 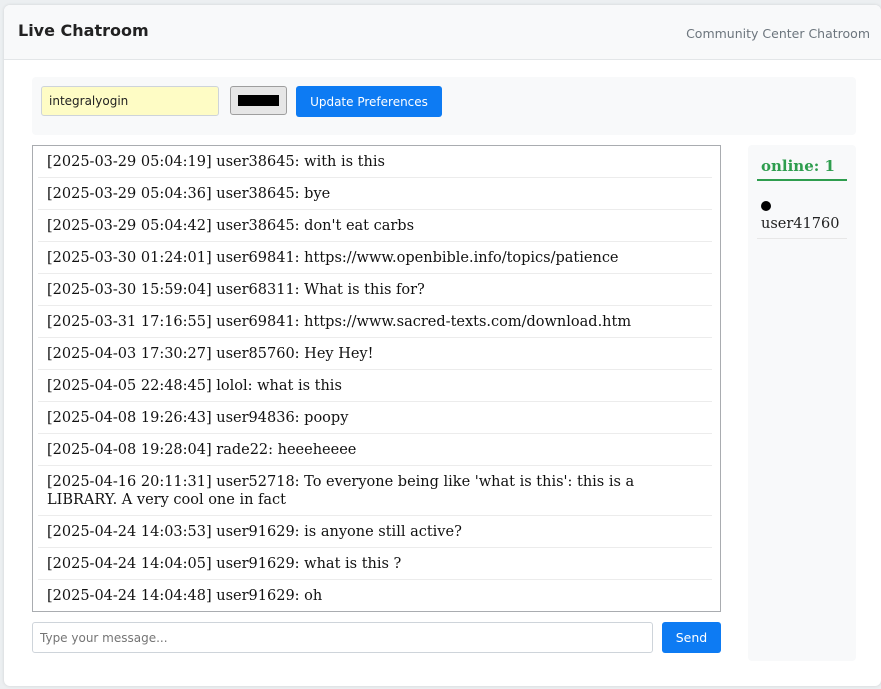 I want to click on online-user-item: user41760, so click(x=802, y=217).